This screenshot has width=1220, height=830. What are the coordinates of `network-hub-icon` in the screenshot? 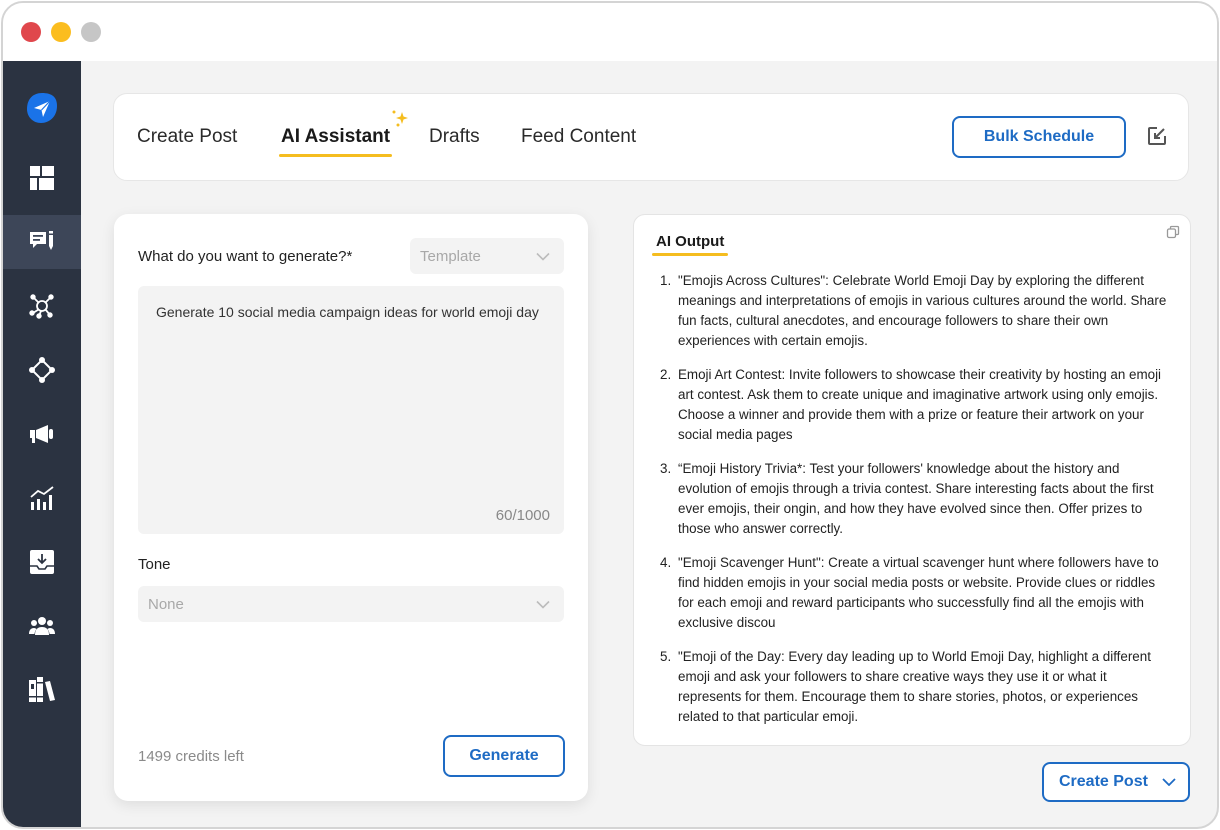 It's located at (42, 306).